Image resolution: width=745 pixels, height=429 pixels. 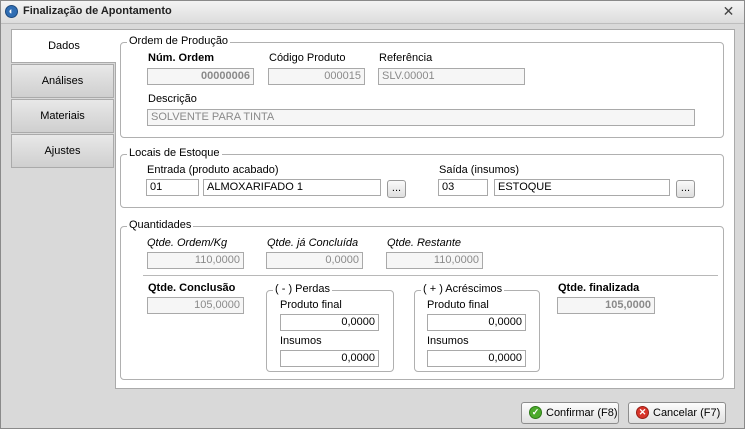 What do you see at coordinates (11, 11) in the screenshot?
I see `app-logo-icon: ◐` at bounding box center [11, 11].